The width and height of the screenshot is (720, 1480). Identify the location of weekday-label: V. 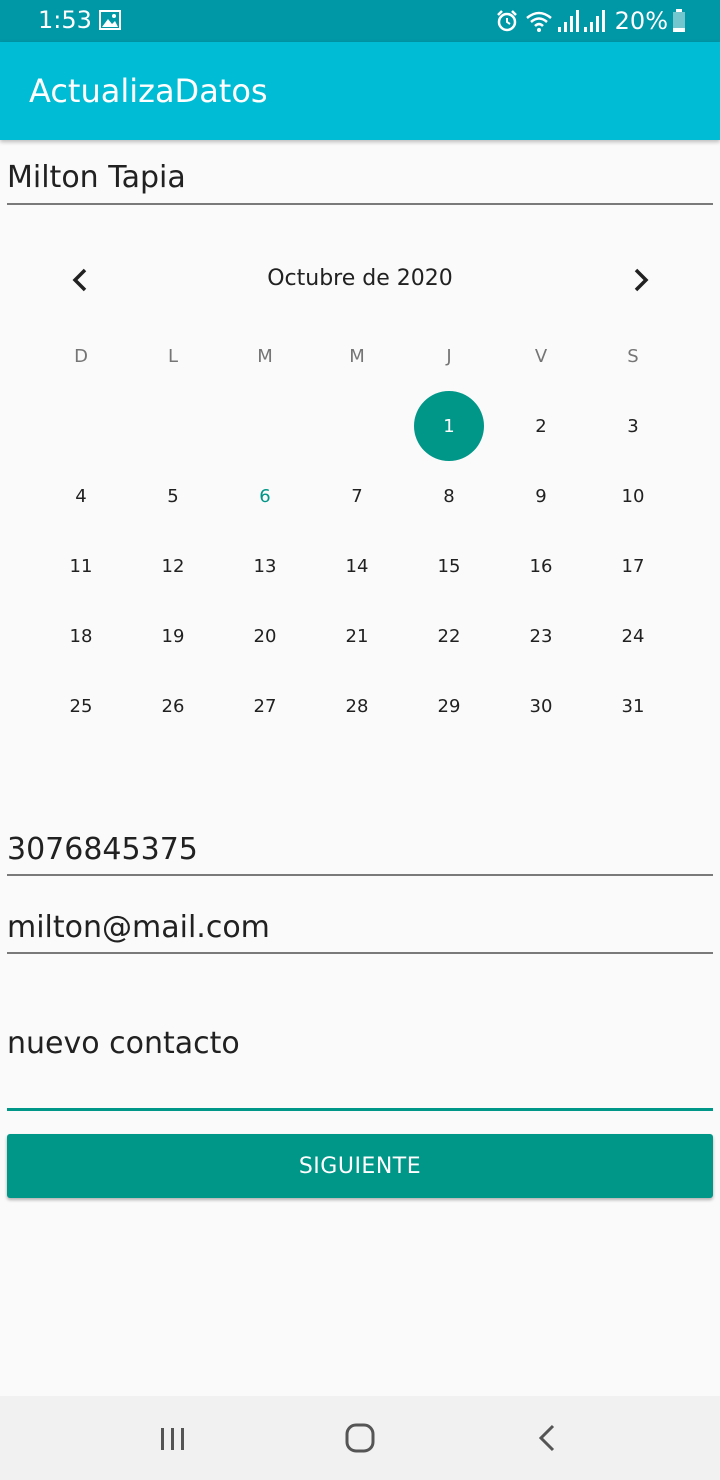
(541, 356).